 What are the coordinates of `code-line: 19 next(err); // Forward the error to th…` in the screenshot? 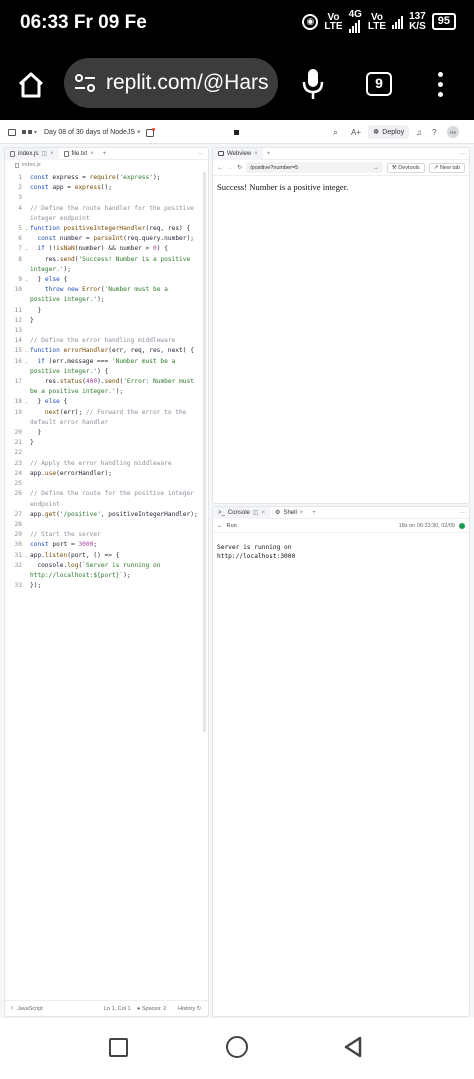 It's located at (106, 418).